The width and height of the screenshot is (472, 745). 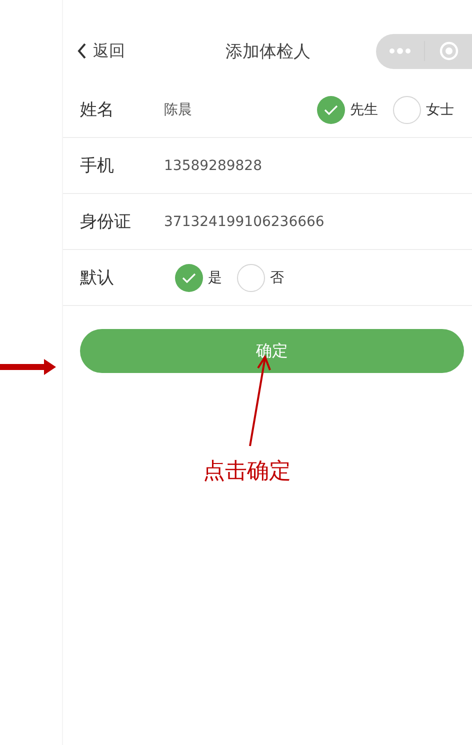 I want to click on field-value: 371324199106236666, so click(x=244, y=222).